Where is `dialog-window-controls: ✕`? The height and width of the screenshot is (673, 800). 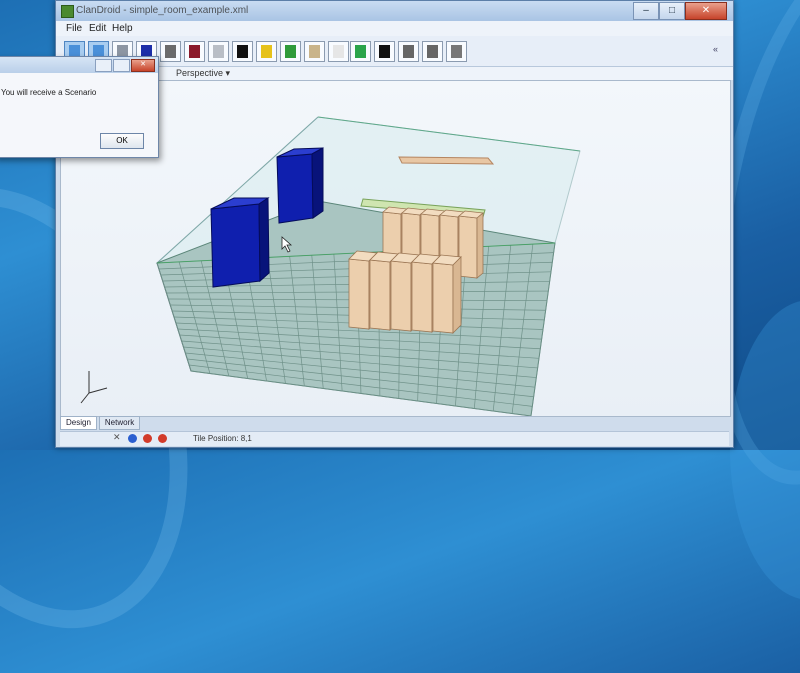
dialog-window-controls: ✕ is located at coordinates (124, 65).